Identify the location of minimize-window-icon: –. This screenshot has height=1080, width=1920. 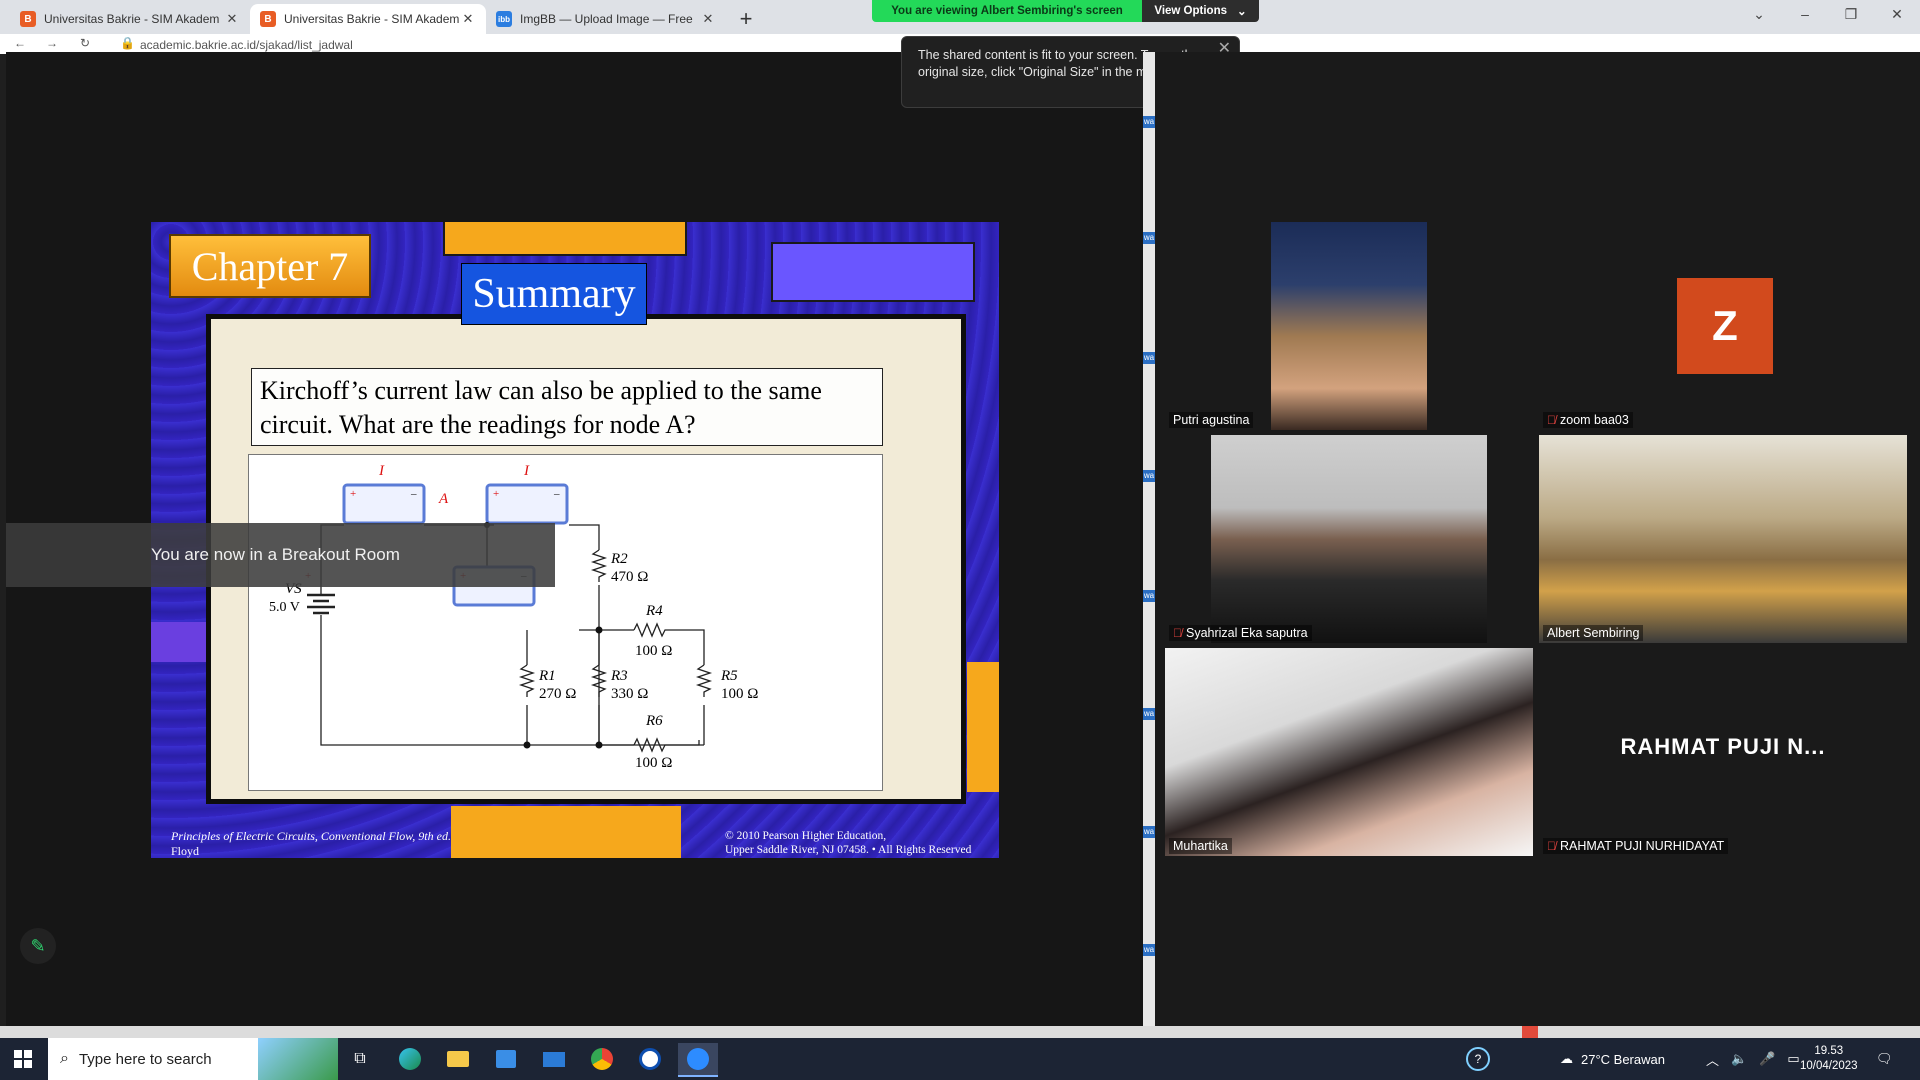
(1805, 14).